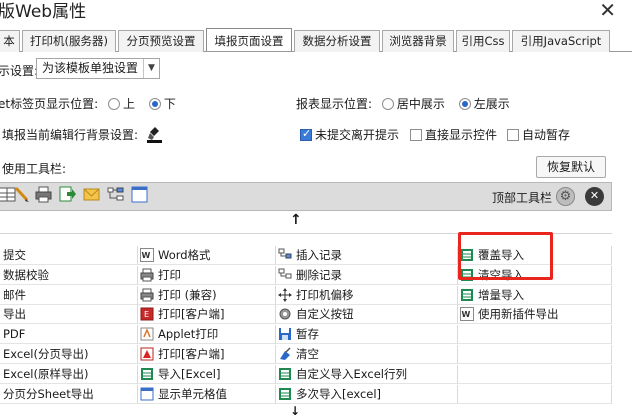 This screenshot has width=632, height=416. I want to click on svg-text: E, so click(146, 314).